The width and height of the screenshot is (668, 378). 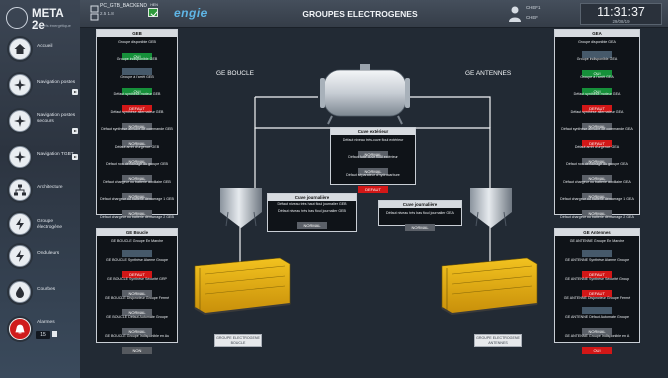 I want to click on signal-label: GE BOUCLE Défaut Automate Groupe, so click(x=137, y=316).